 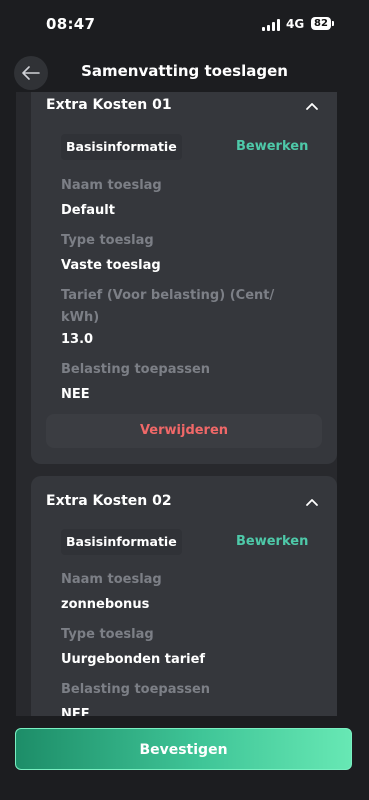 What do you see at coordinates (109, 501) in the screenshot?
I see `card-title: Extra Kosten 02` at bounding box center [109, 501].